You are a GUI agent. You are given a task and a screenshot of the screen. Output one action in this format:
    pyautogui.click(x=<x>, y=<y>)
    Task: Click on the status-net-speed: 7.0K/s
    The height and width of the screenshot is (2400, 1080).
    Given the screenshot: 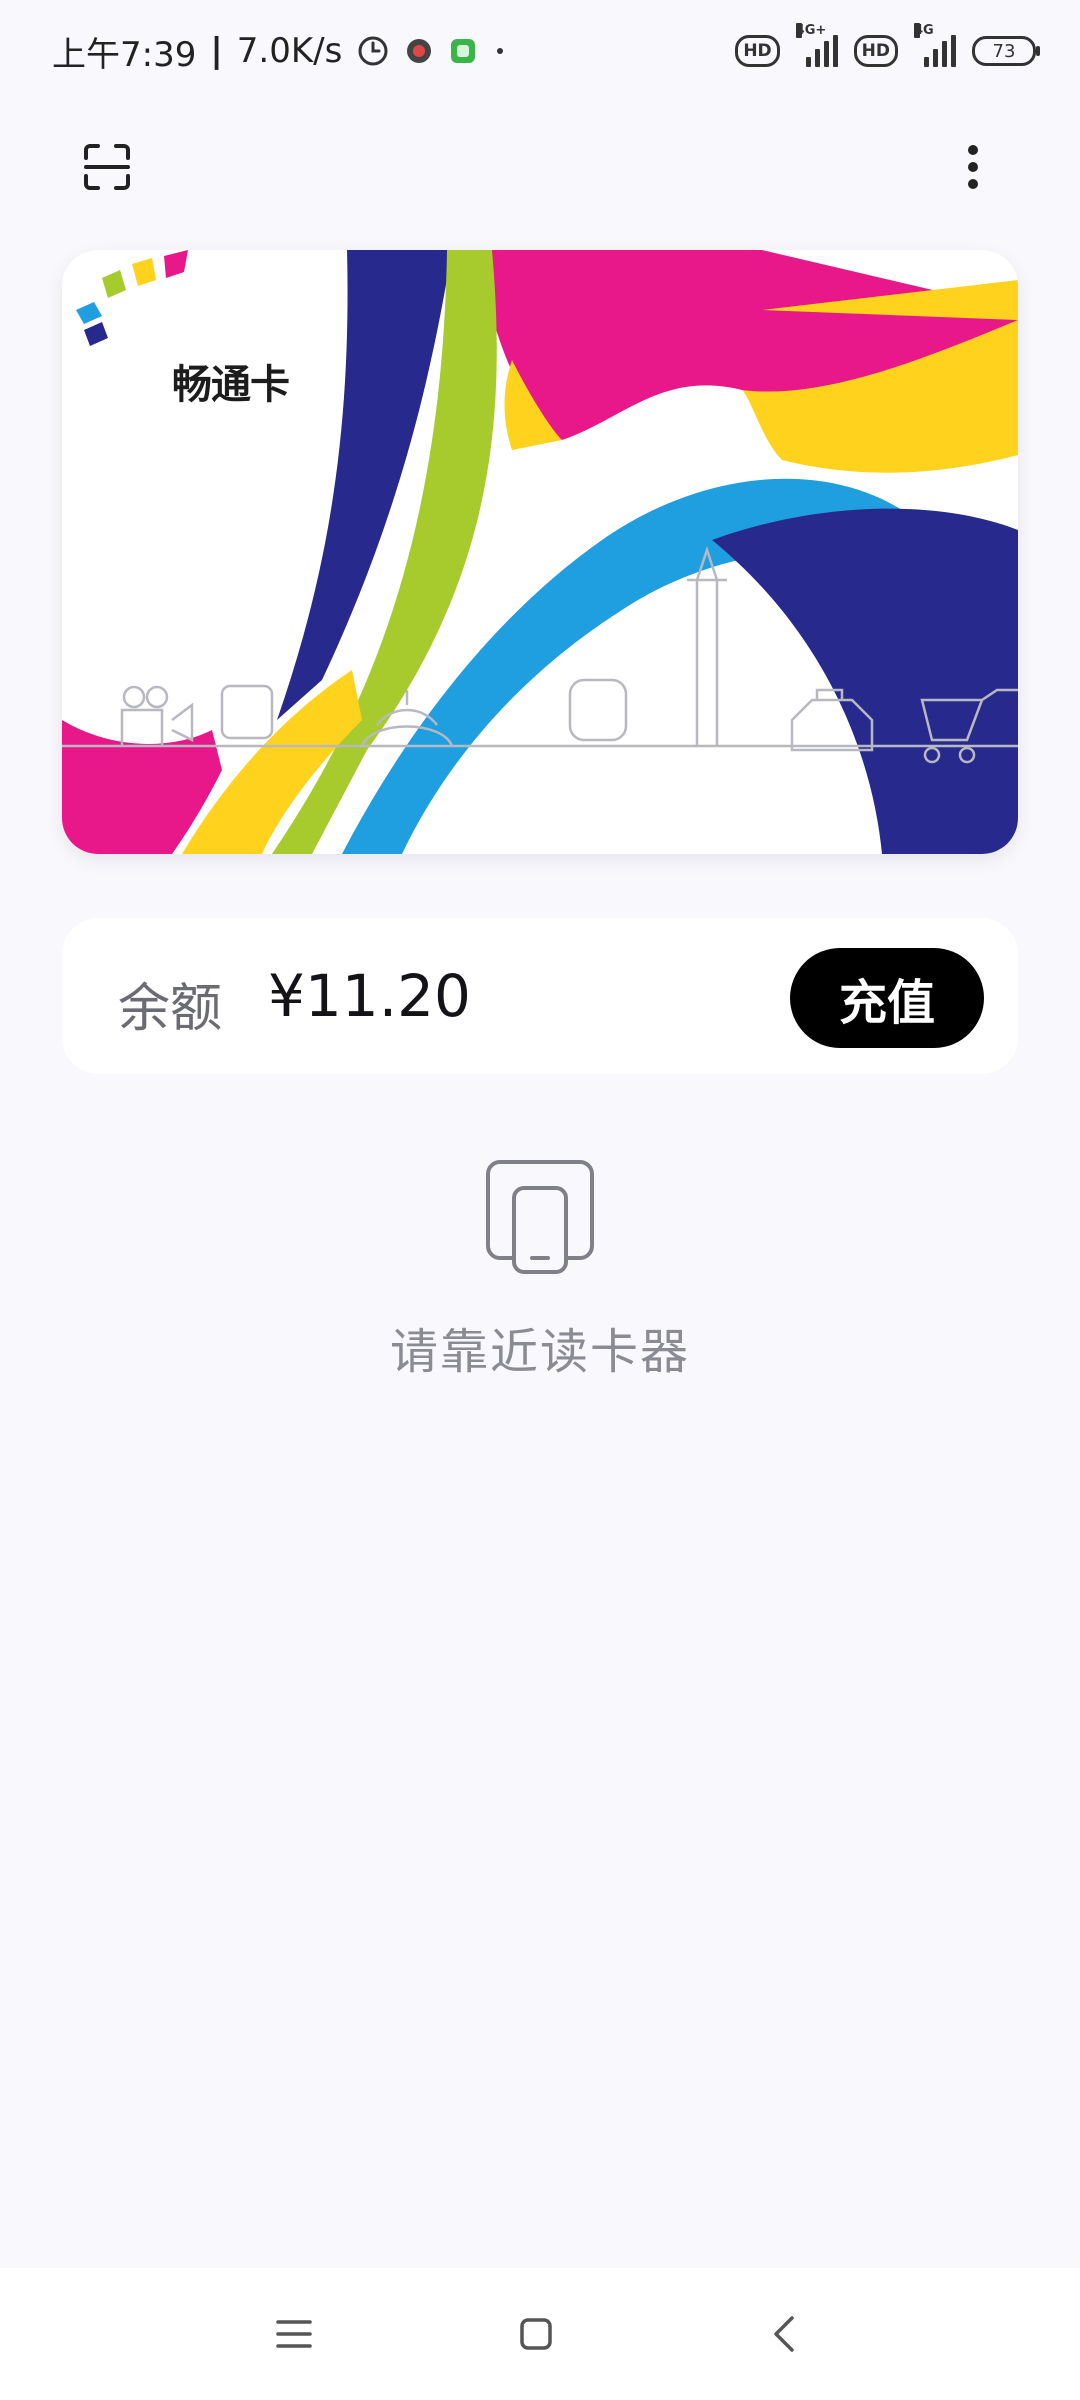 What is the action you would take?
    pyautogui.click(x=289, y=51)
    